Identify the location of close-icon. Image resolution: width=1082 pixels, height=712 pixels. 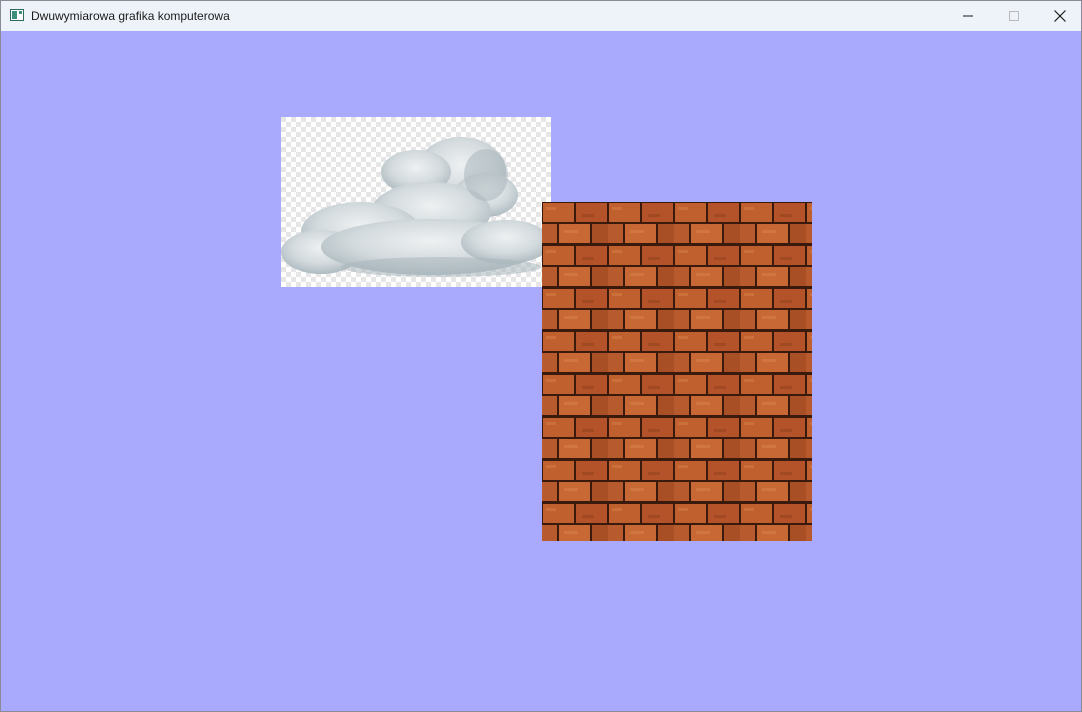
(1060, 16).